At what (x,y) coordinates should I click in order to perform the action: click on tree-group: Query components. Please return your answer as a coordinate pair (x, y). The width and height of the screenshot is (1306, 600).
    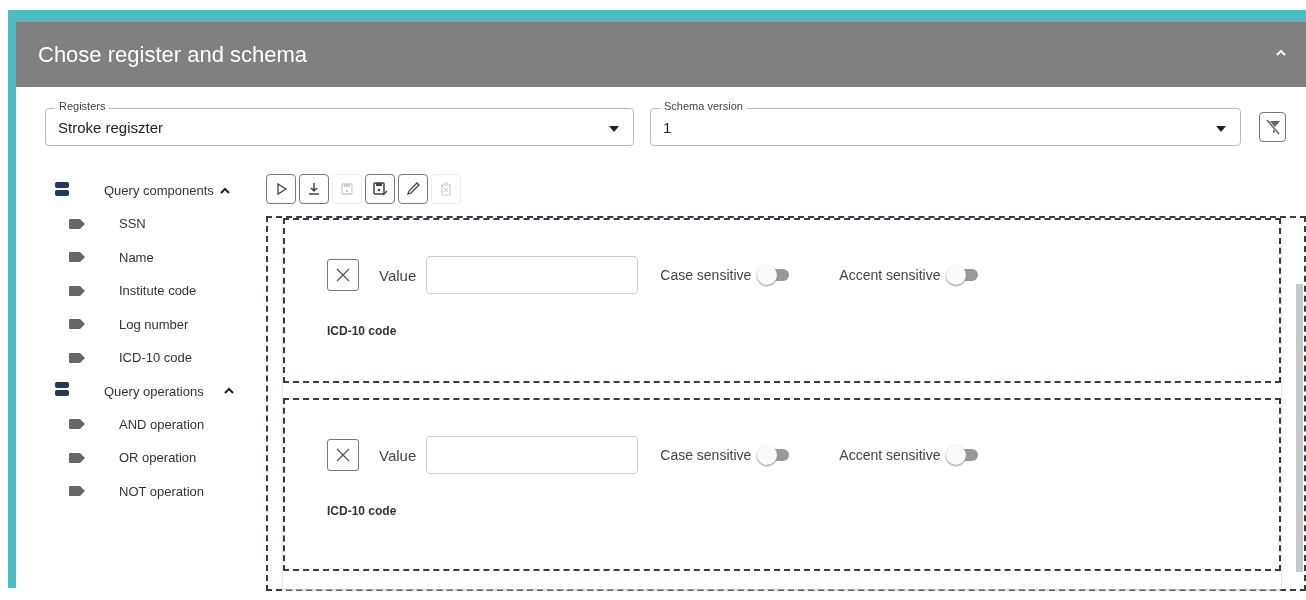
    Looking at the image, I should click on (167, 190).